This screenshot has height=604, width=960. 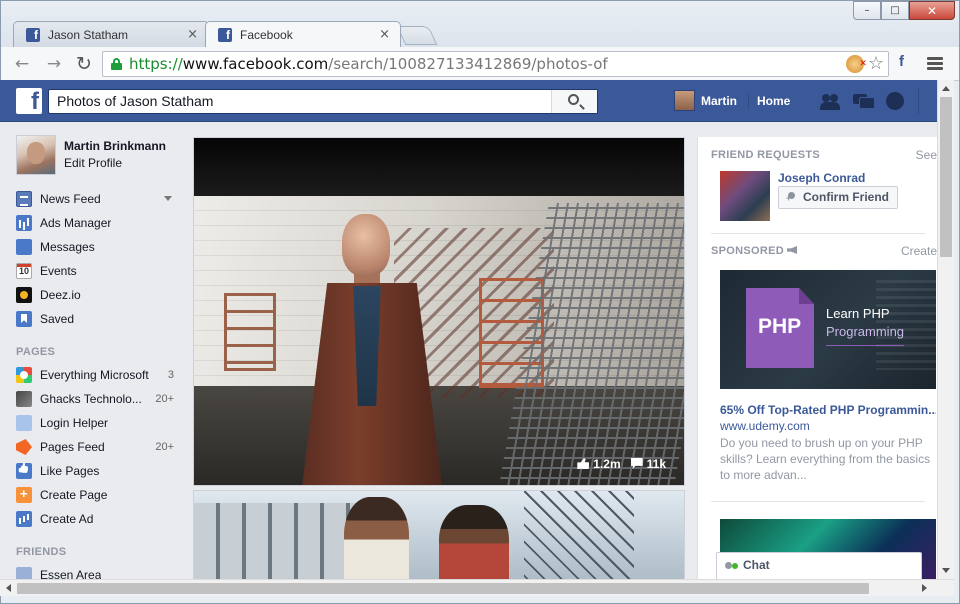 What do you see at coordinates (94, 319) in the screenshot?
I see `sidebar-item-saved: Saved` at bounding box center [94, 319].